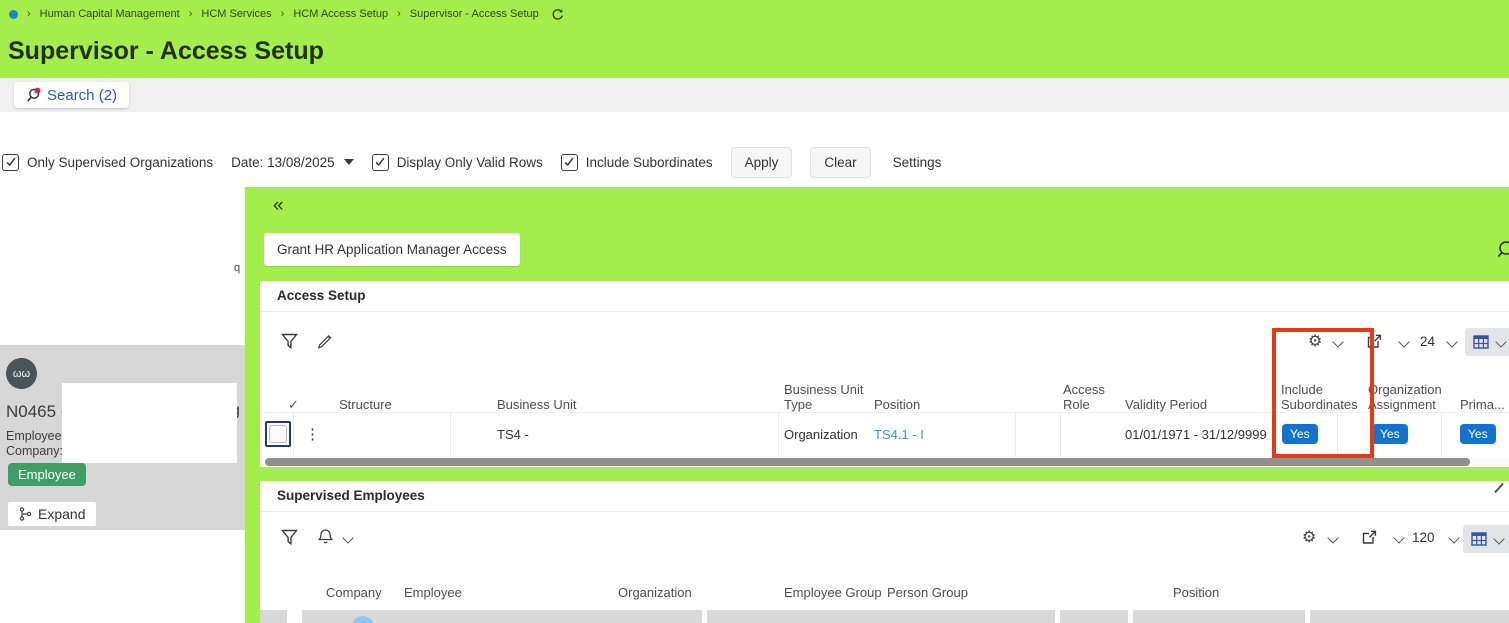 This screenshot has height=623, width=1509. What do you see at coordinates (1502, 250) in the screenshot?
I see `search-icon` at bounding box center [1502, 250].